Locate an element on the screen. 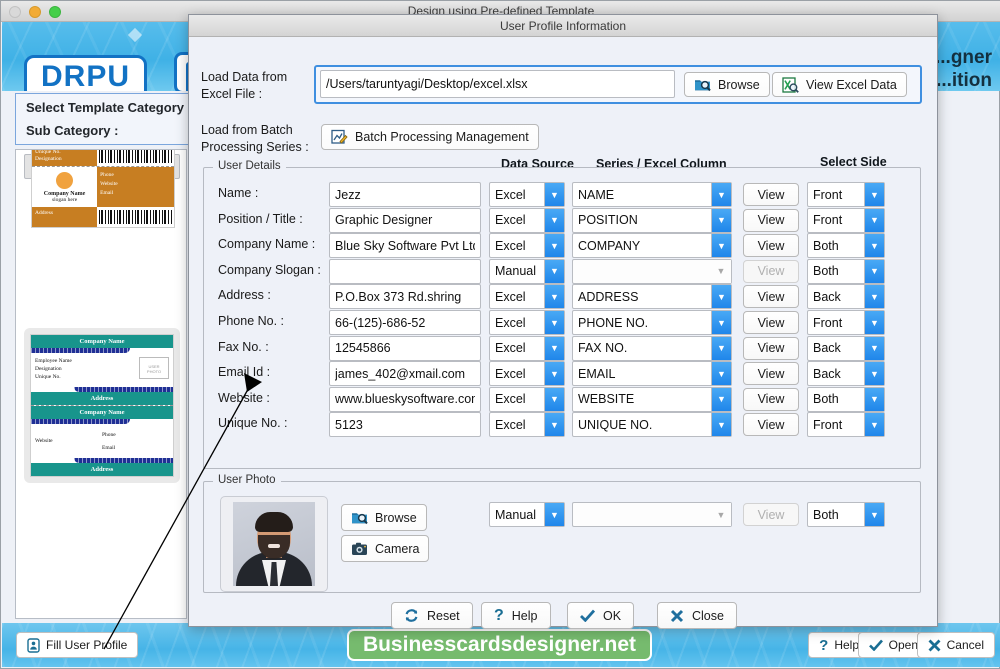  photo-view-button: View is located at coordinates (771, 514).